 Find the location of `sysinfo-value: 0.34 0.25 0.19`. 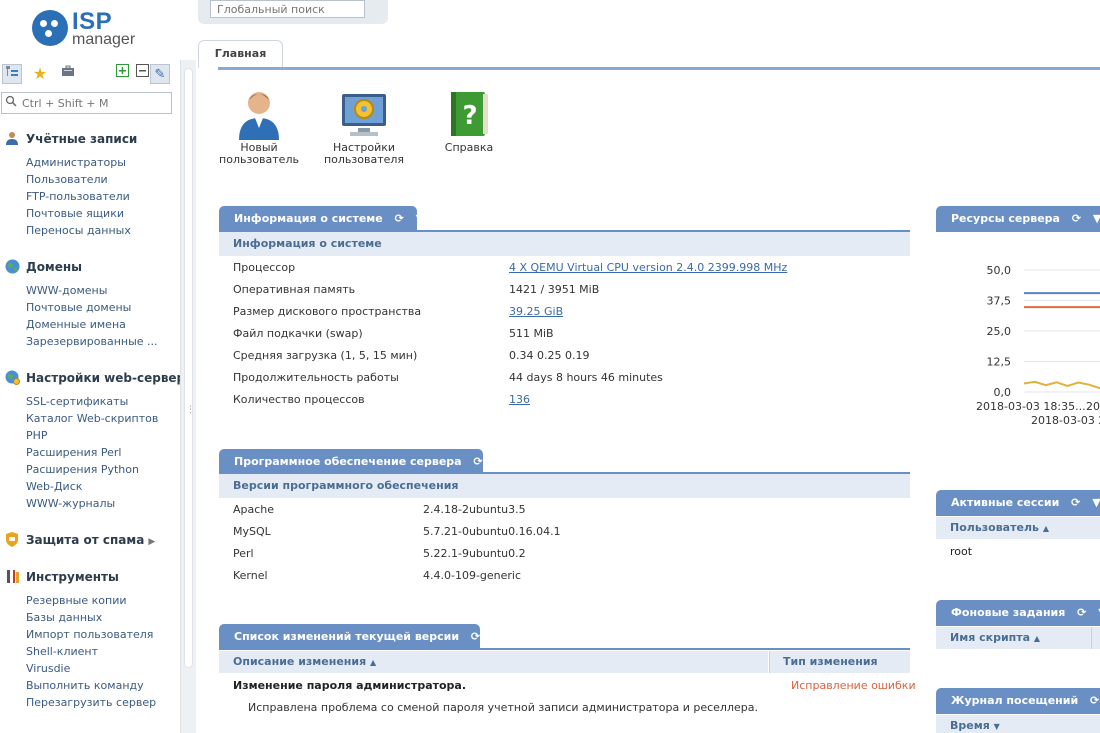

sysinfo-value: 0.34 0.25 0.19 is located at coordinates (549, 355).